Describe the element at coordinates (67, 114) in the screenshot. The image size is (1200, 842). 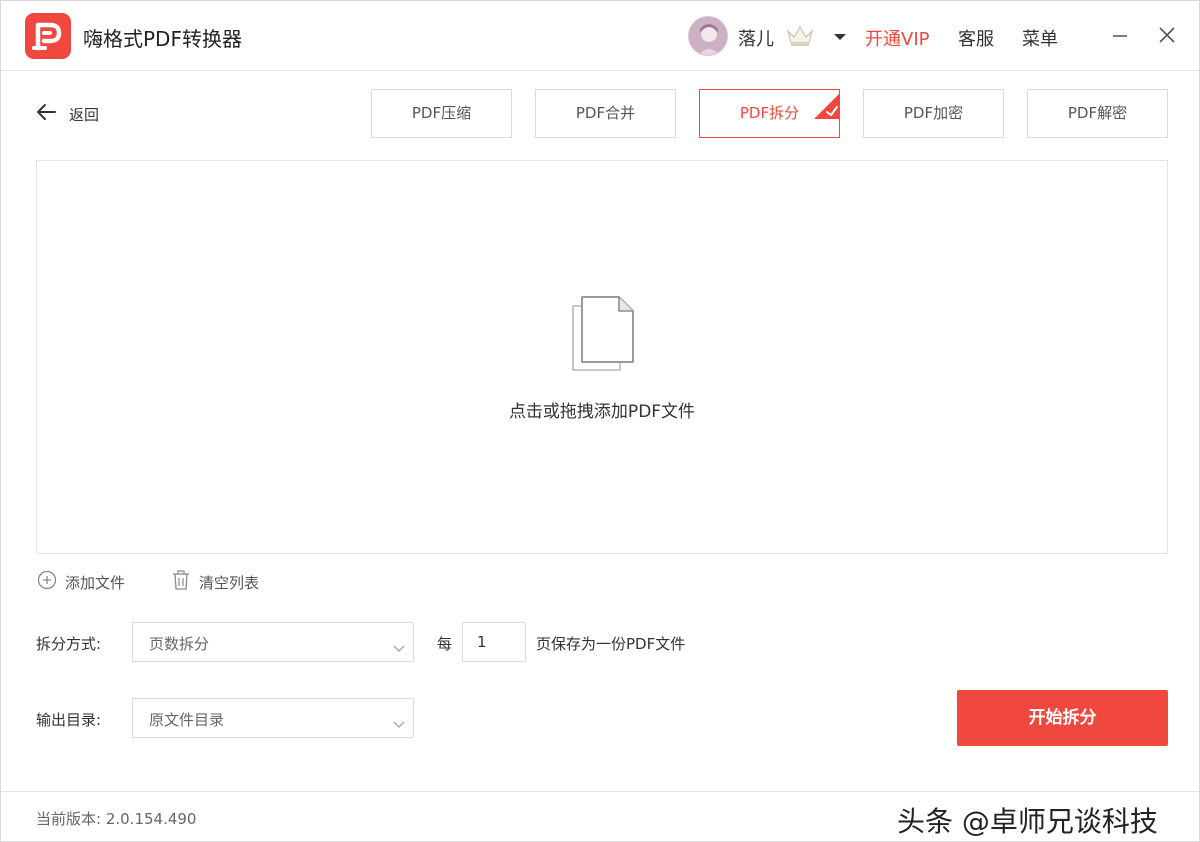
I see `back-button: 返回` at that location.